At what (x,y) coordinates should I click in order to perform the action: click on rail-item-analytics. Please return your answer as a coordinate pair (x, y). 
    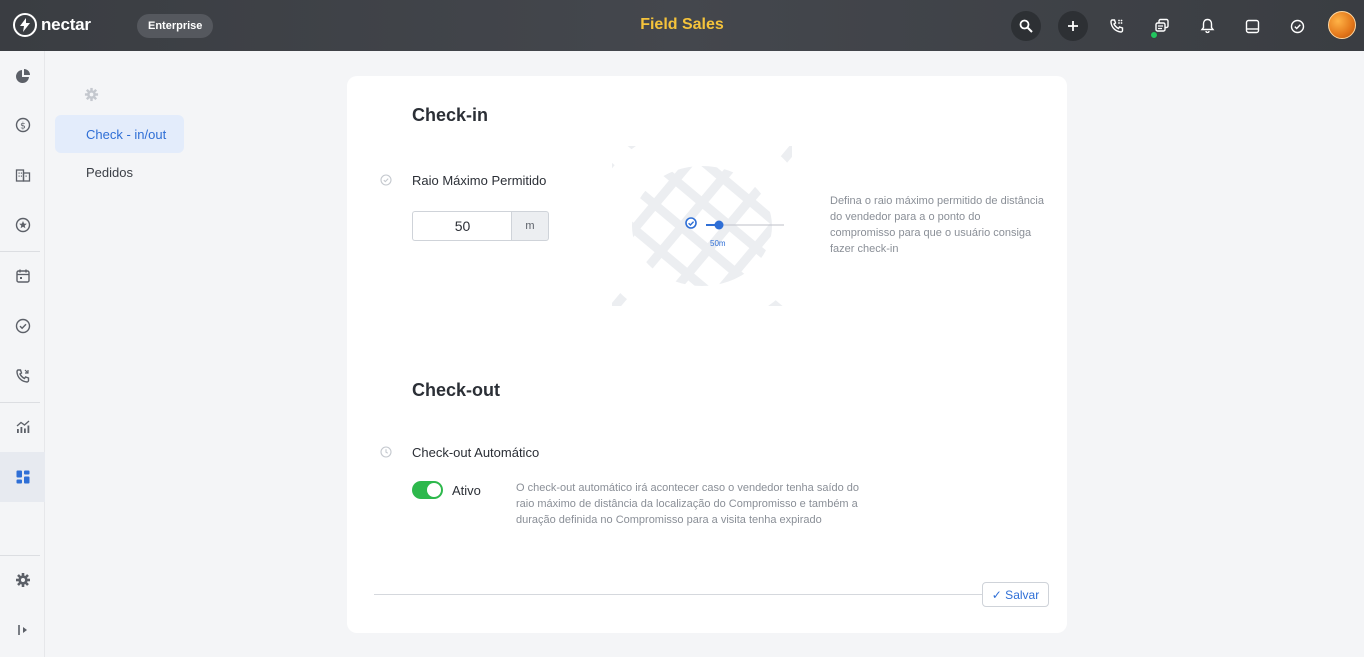
    Looking at the image, I should click on (22, 427).